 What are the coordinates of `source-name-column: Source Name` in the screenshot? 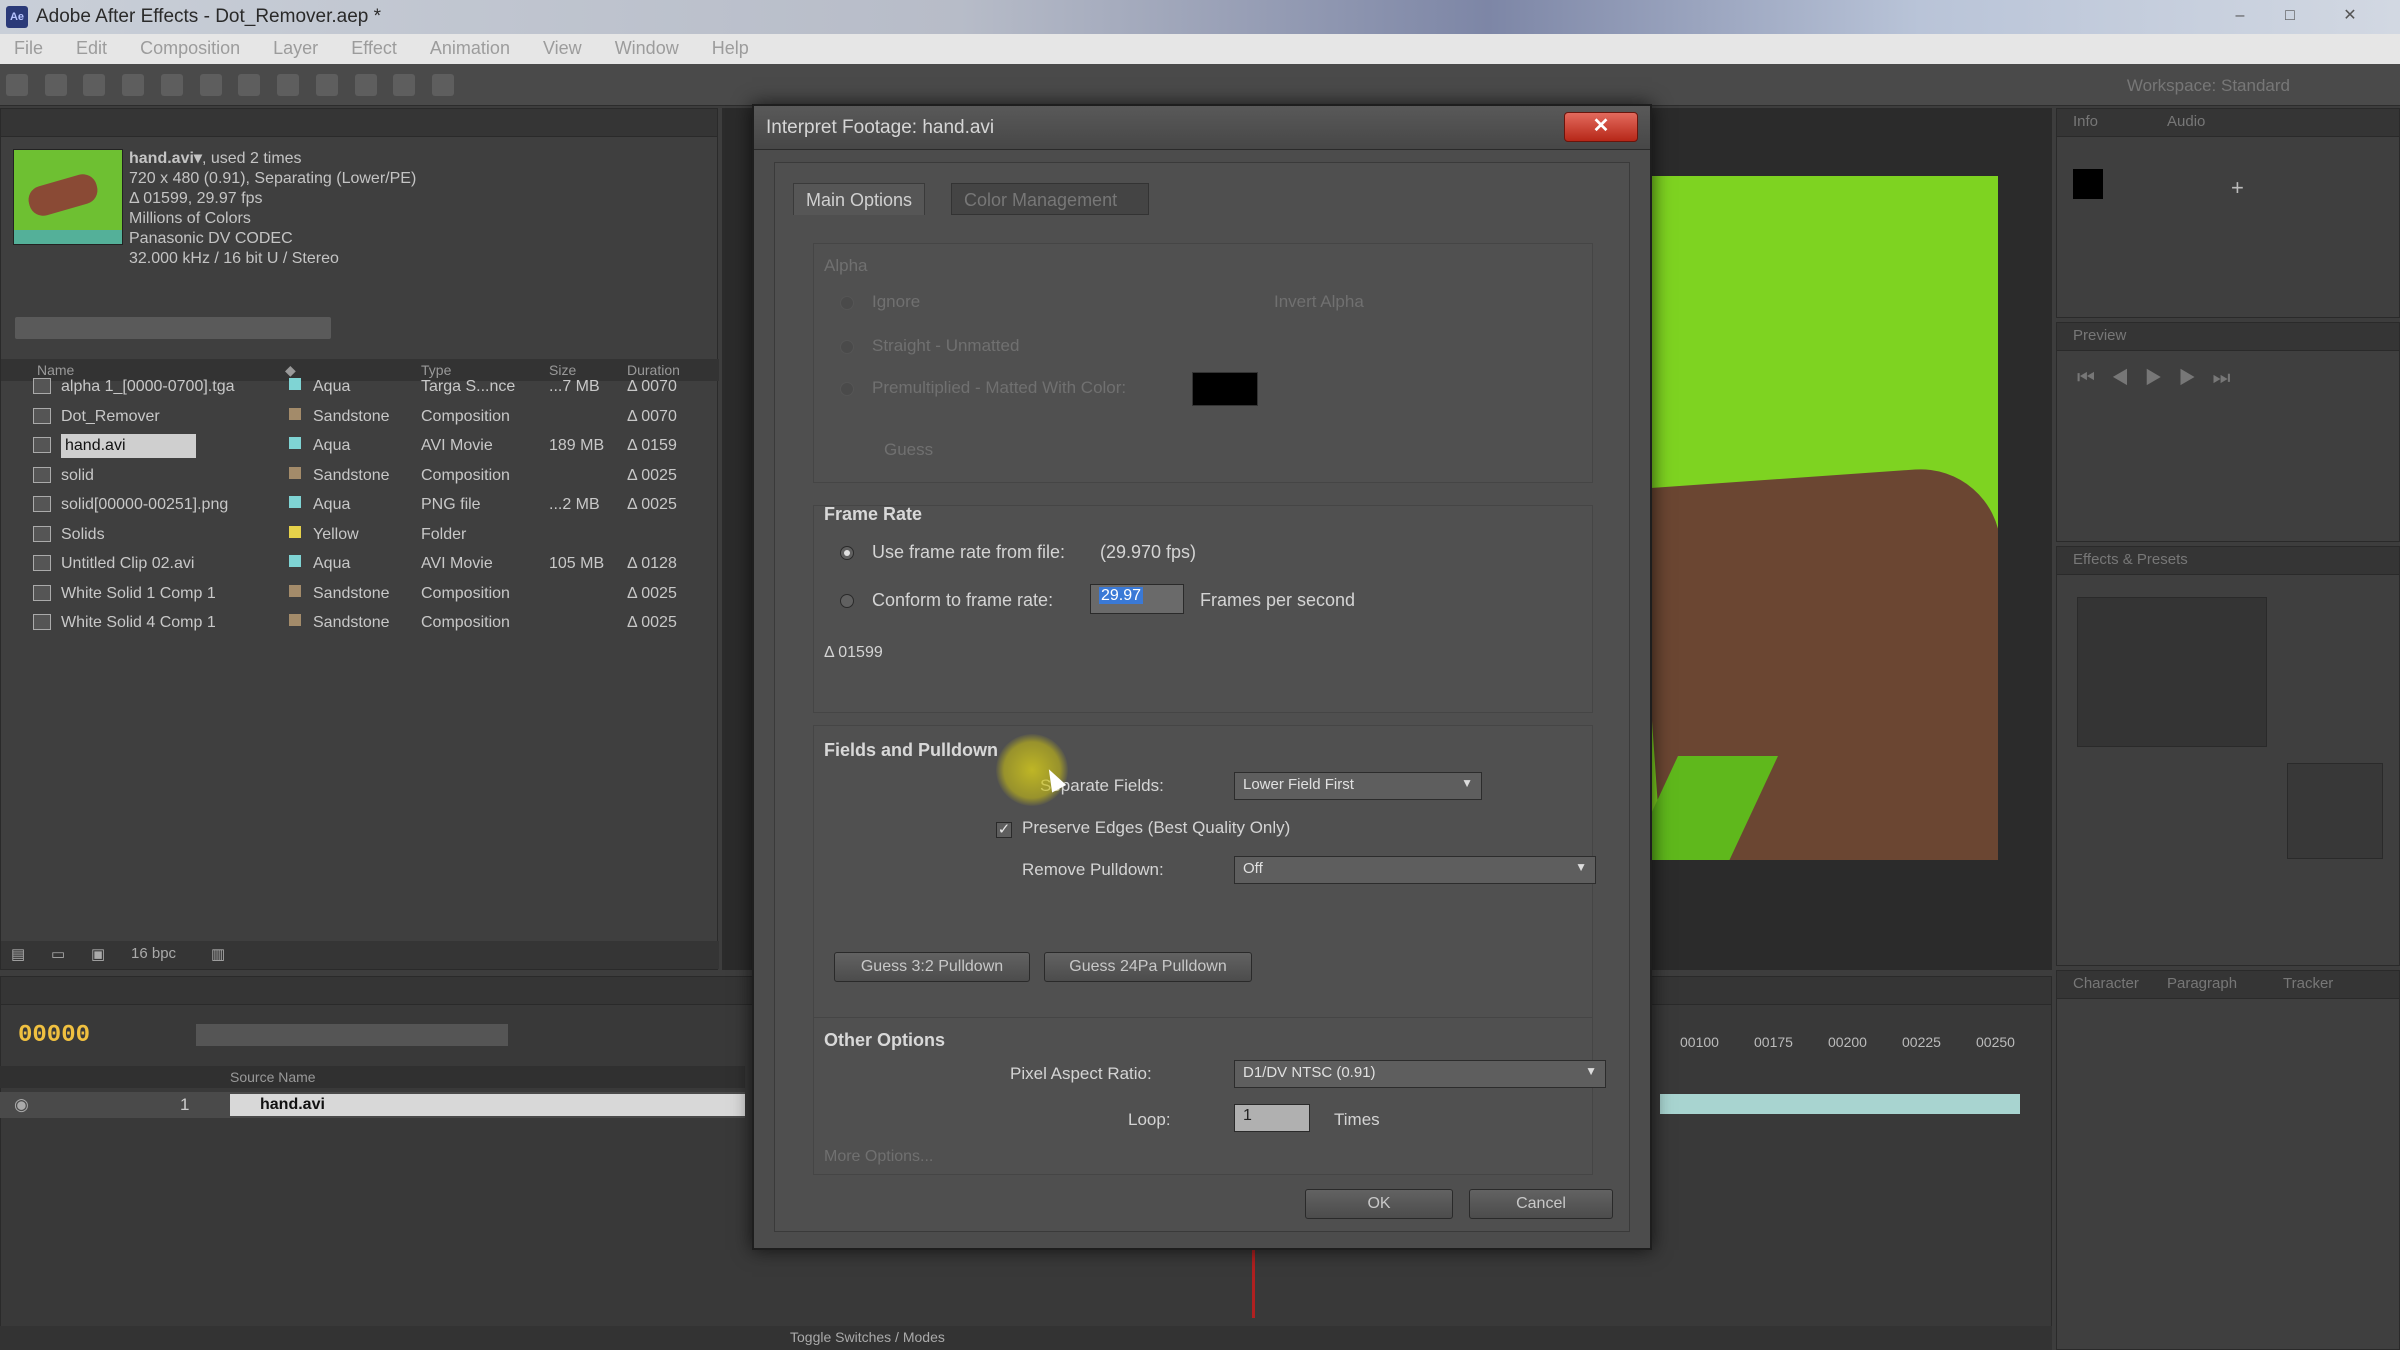 It's located at (273, 1077).